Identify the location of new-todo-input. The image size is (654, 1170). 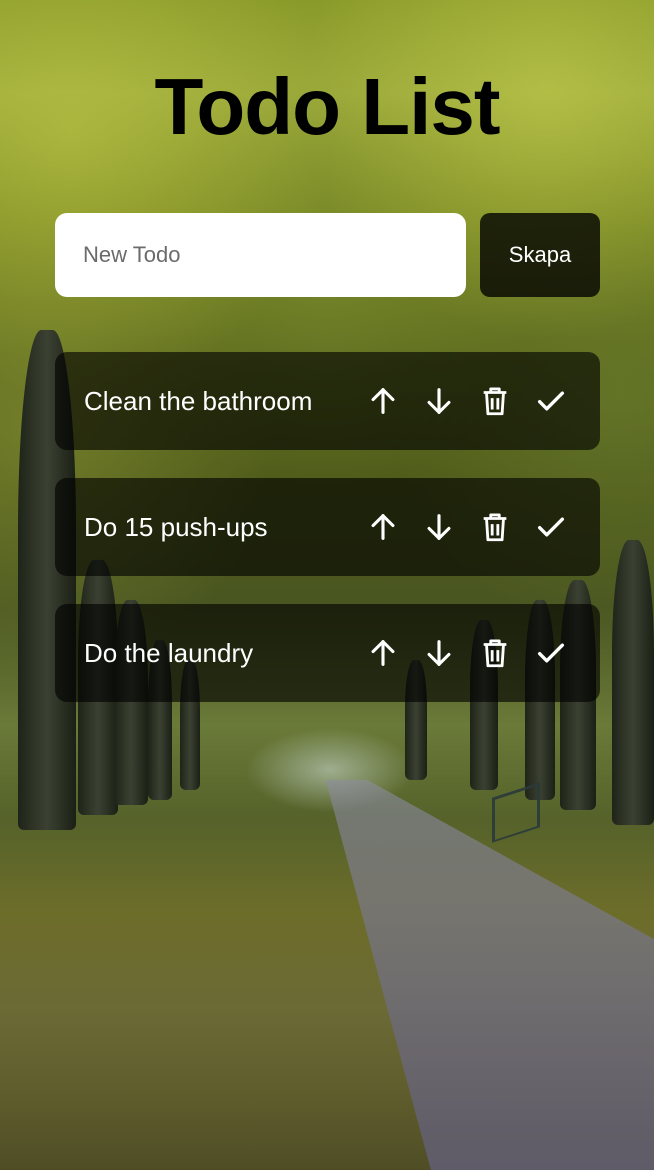
(260, 255).